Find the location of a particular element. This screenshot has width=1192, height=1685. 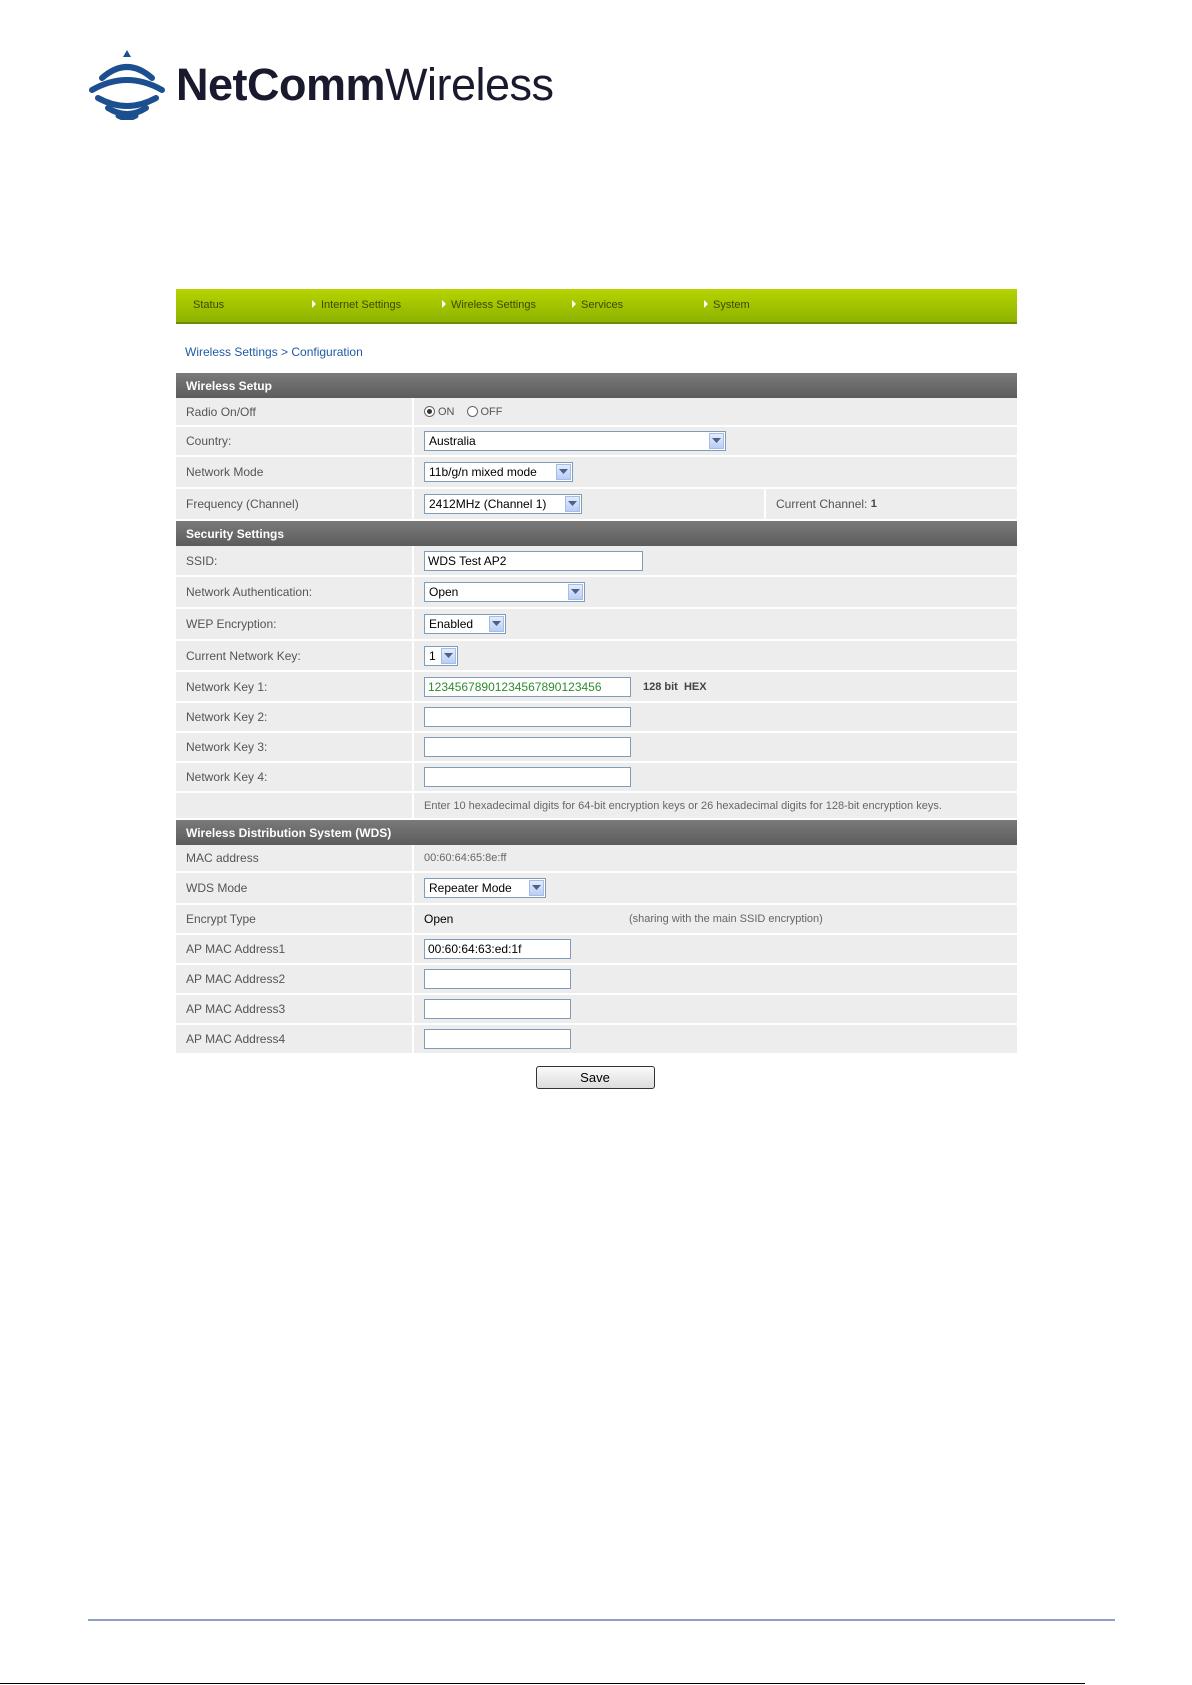

radio-unselected-icon is located at coordinates (472, 411).